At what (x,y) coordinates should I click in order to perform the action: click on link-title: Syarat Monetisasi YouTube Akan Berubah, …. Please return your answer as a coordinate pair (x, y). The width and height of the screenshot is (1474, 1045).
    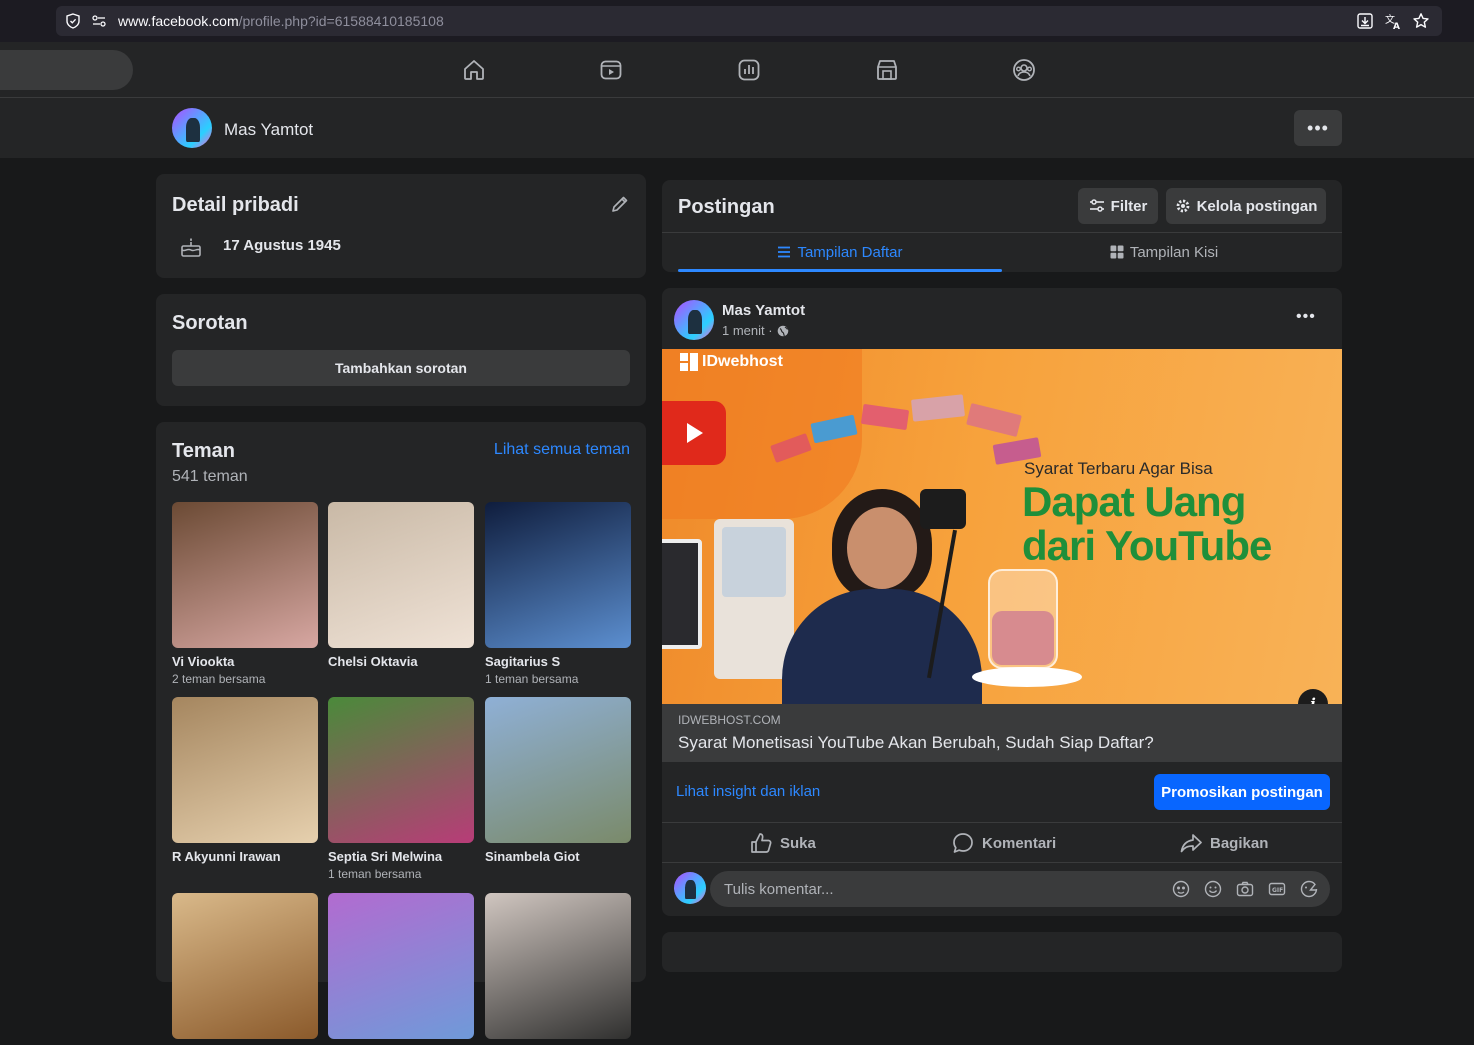
    Looking at the image, I should click on (916, 742).